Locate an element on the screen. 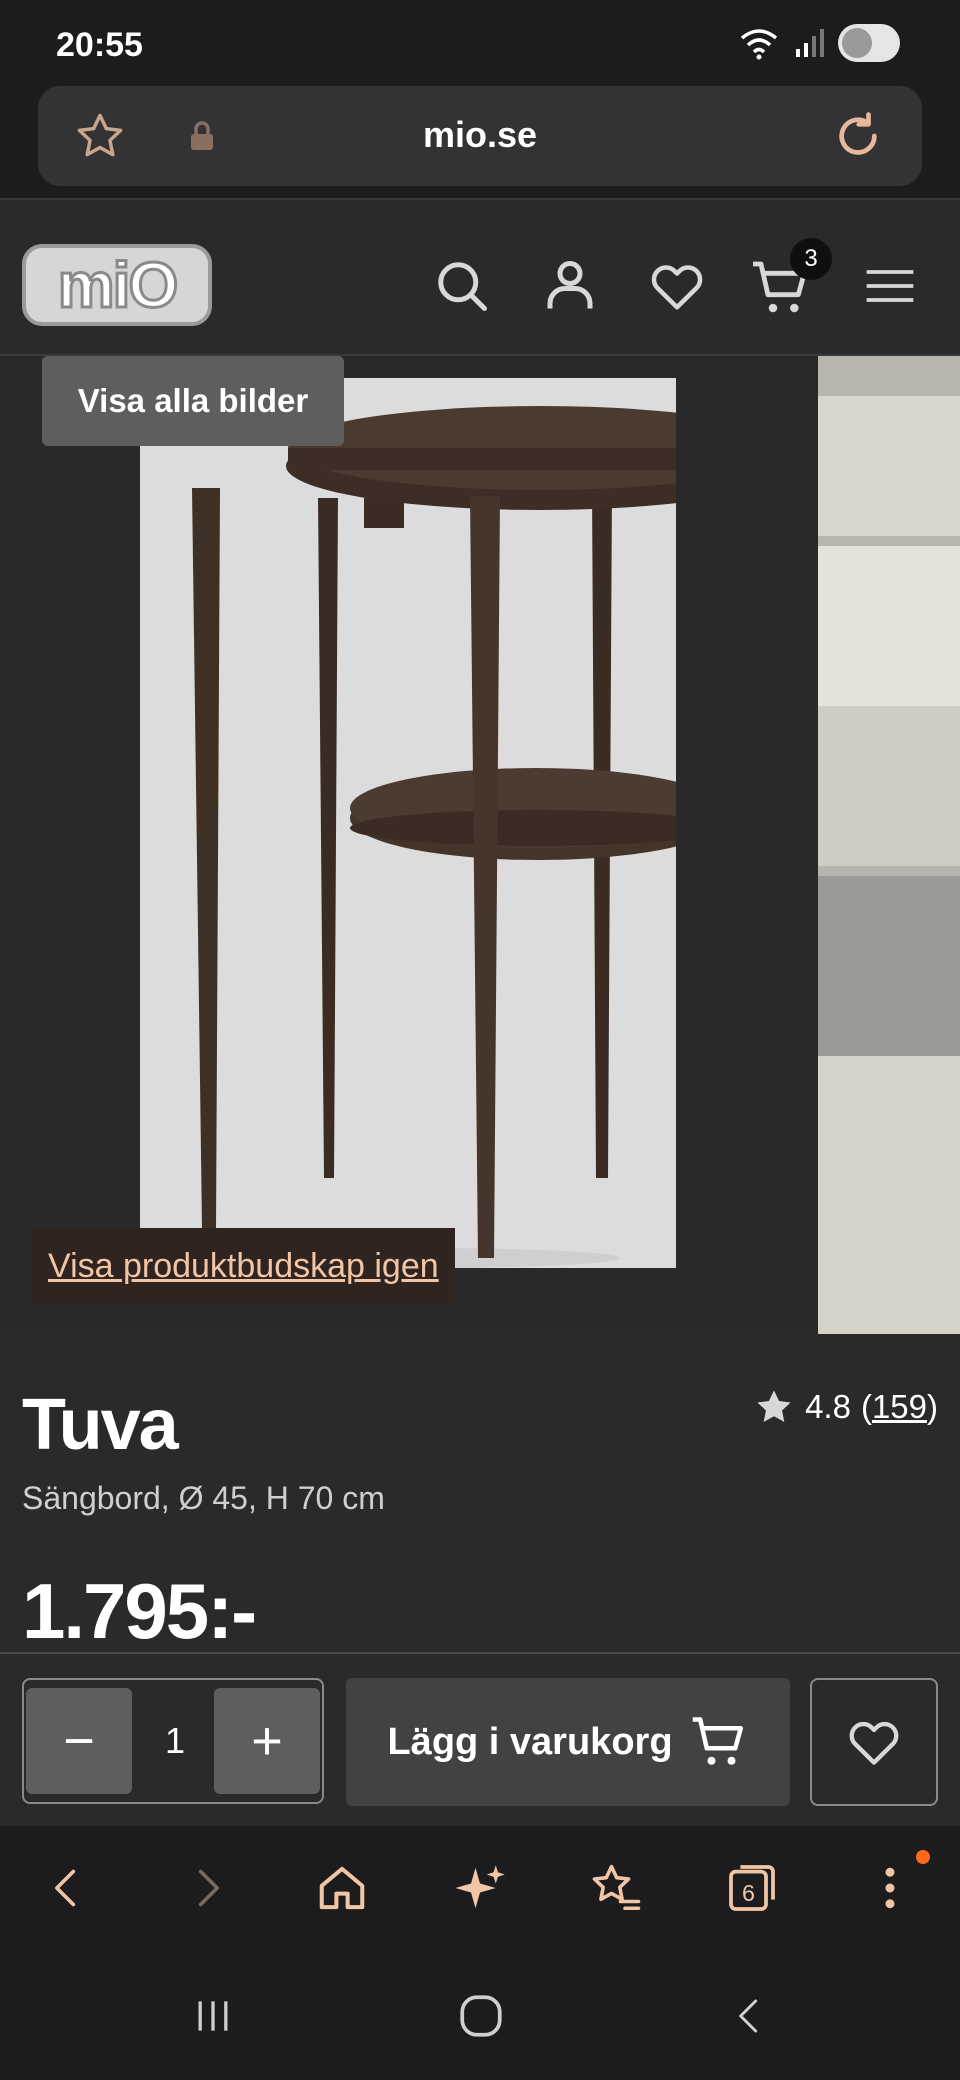 The width and height of the screenshot is (960, 2080). tabs-icon: 6 is located at coordinates (752, 1888).